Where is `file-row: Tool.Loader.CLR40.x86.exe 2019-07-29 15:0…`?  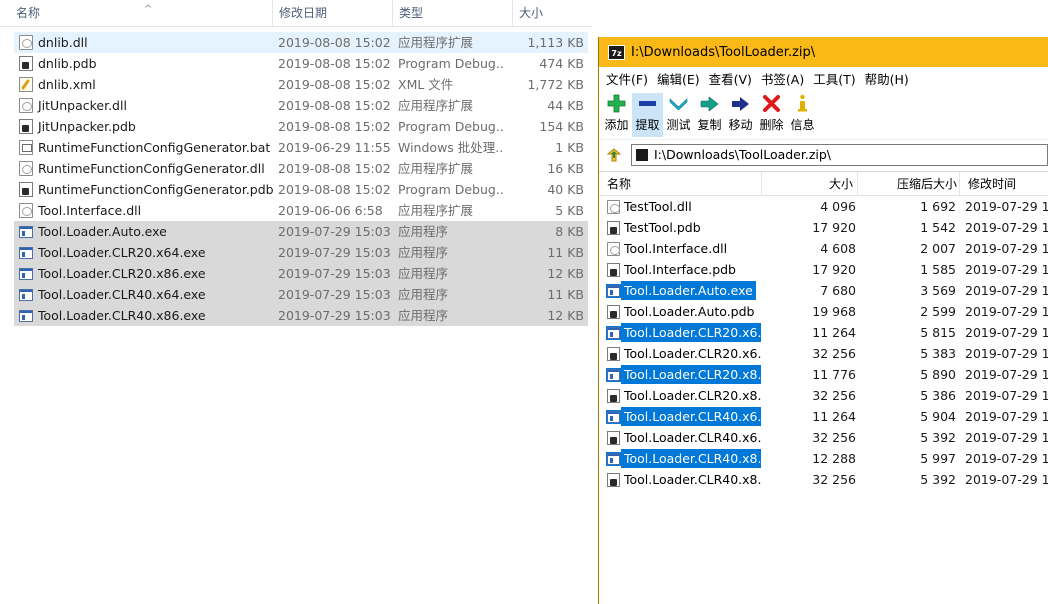
file-row: Tool.Loader.CLR40.x86.exe 2019-07-29 15:0… is located at coordinates (301, 315).